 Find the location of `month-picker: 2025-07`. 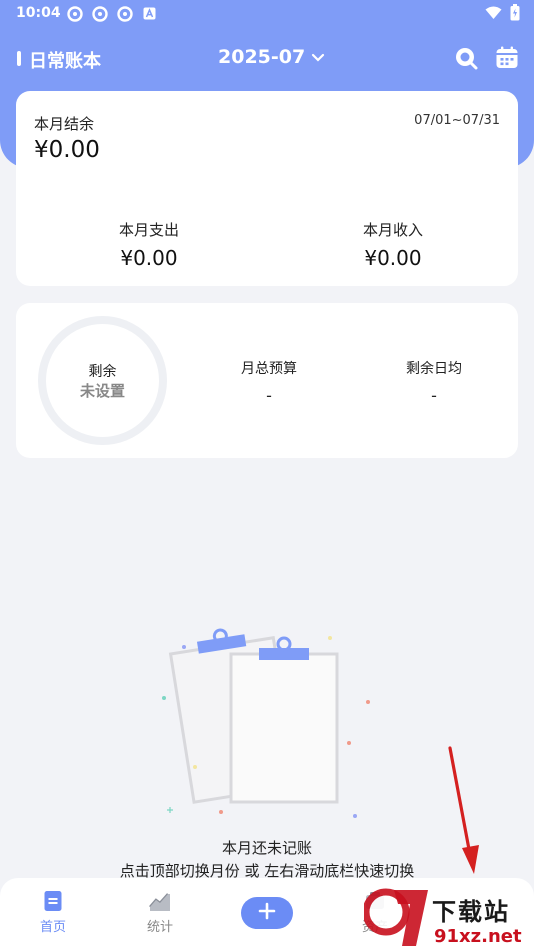

month-picker: 2025-07 is located at coordinates (271, 57).